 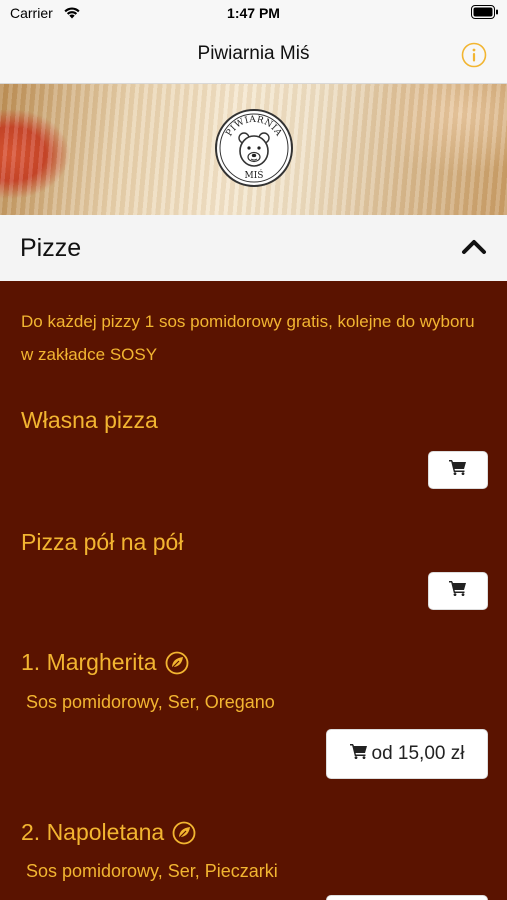 I want to click on category-label: Pizze, so click(x=51, y=248).